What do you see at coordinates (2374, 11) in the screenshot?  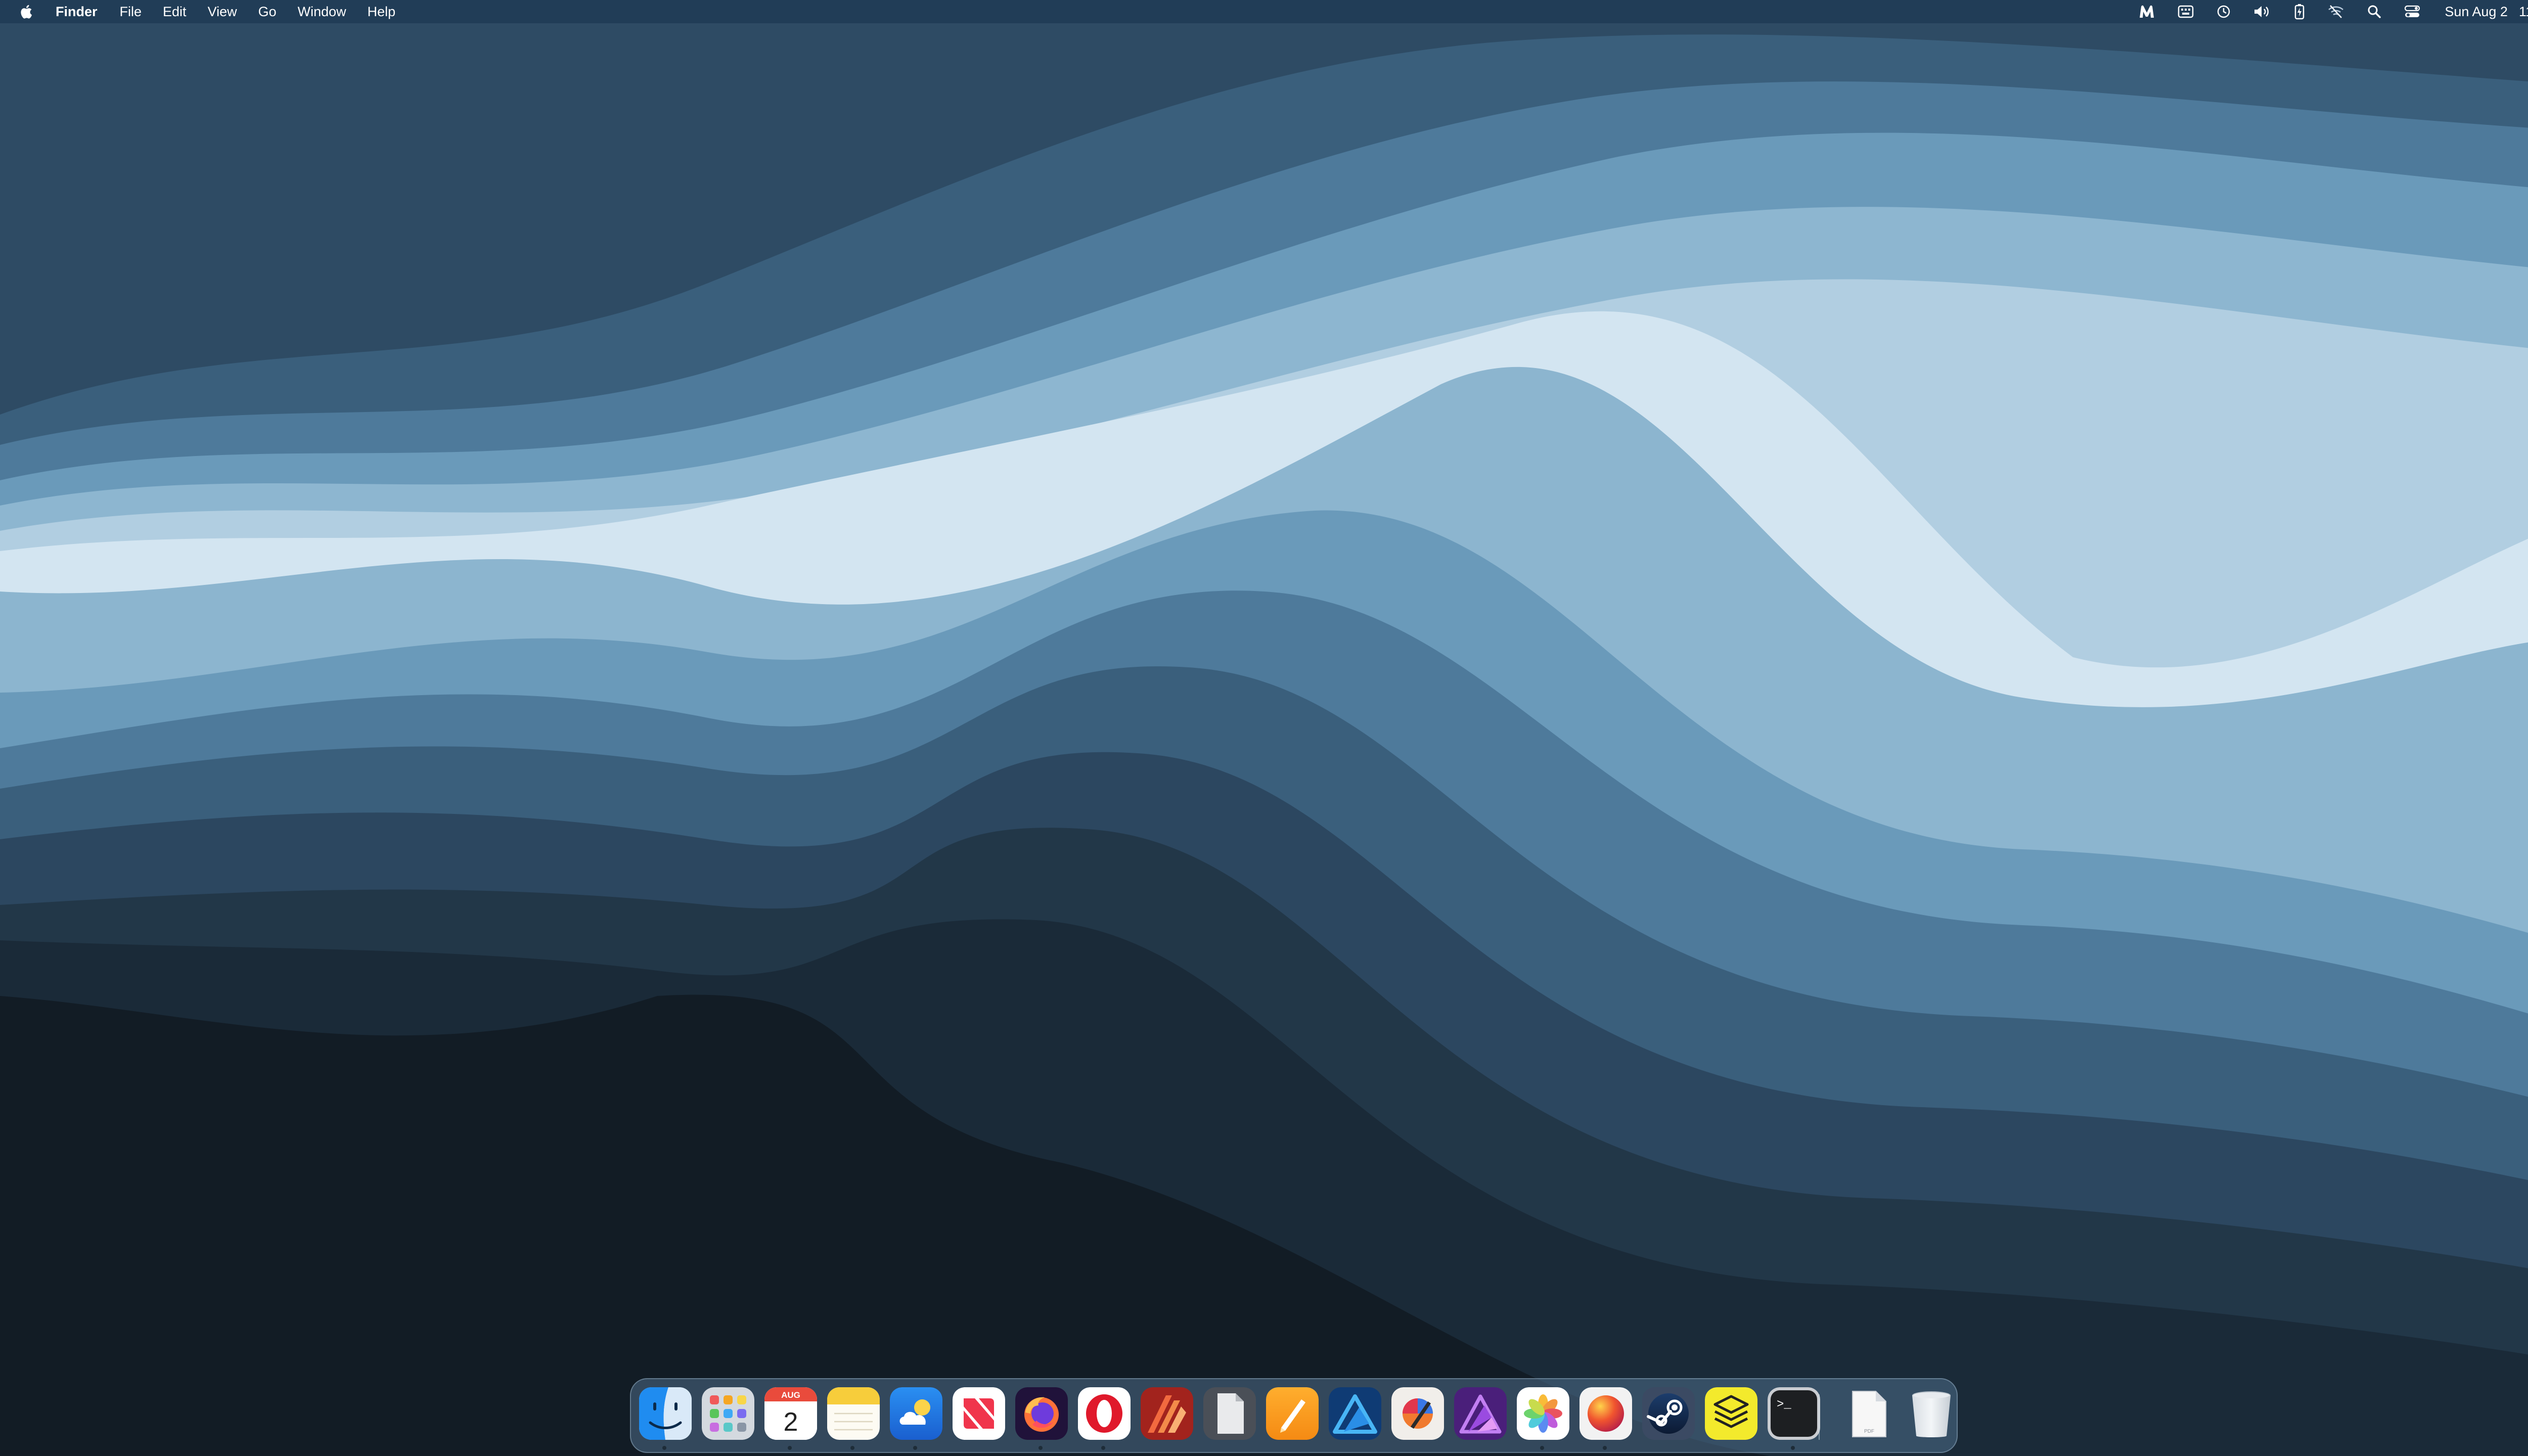 I see `spotlight-search-icon` at bounding box center [2374, 11].